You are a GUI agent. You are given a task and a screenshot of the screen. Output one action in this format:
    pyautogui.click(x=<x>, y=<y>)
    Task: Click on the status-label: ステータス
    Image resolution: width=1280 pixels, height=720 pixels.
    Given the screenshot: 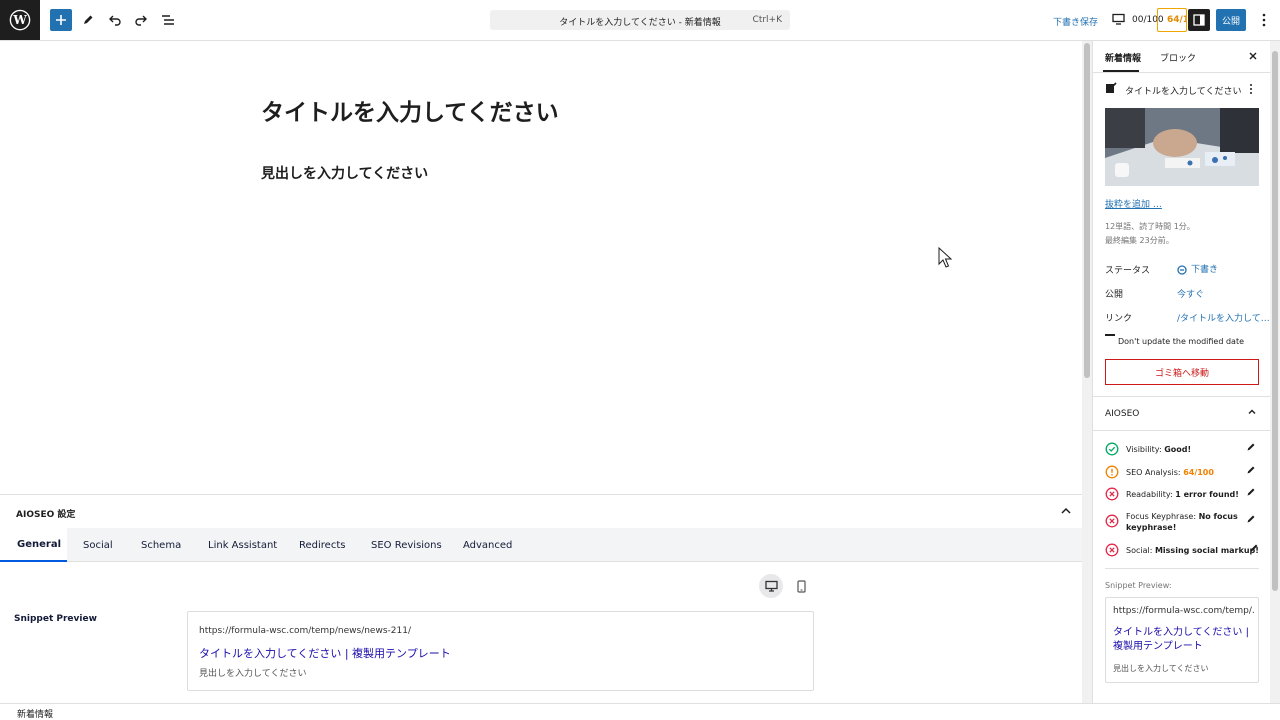 What is the action you would take?
    pyautogui.click(x=1128, y=271)
    